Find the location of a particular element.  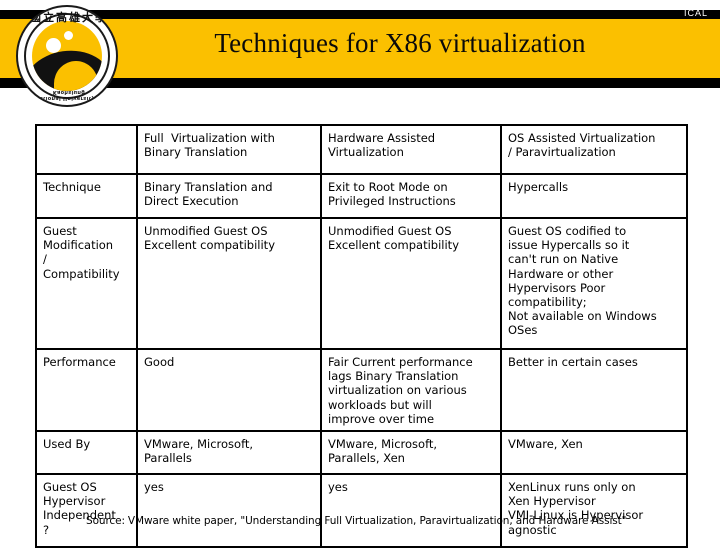

page-title: Techniques for X86 virtualization is located at coordinates (400, 43).